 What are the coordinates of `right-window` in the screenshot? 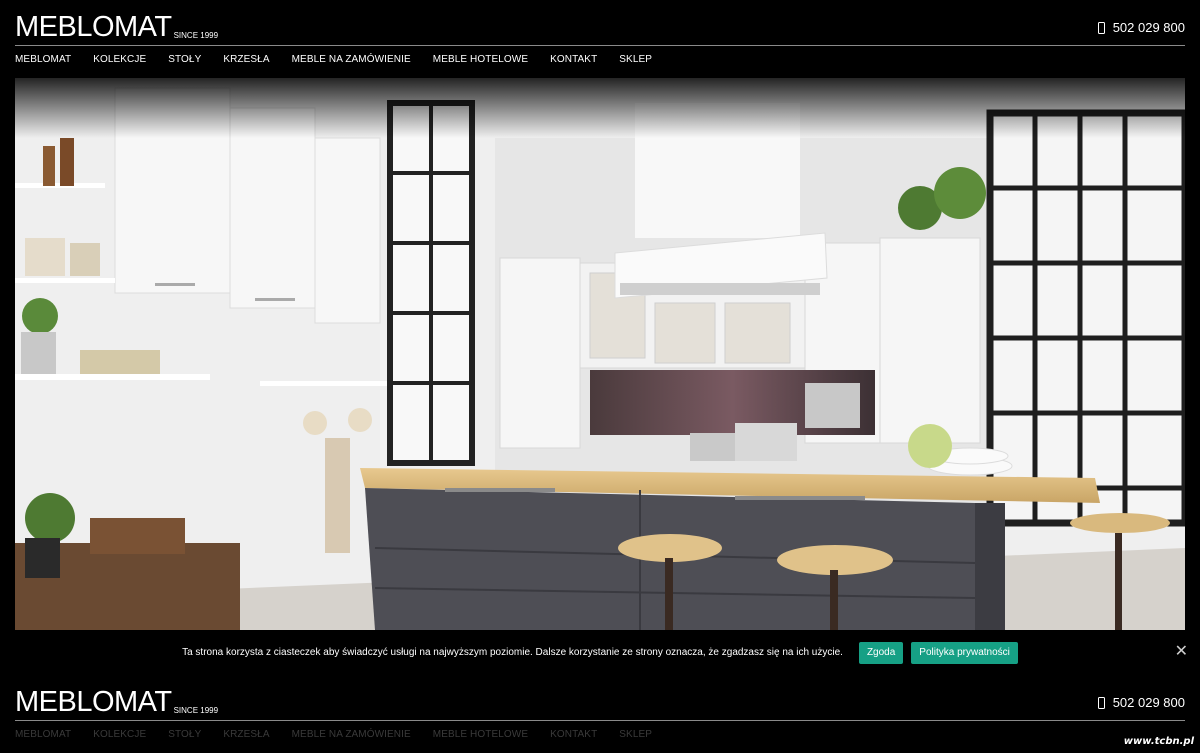 It's located at (1085, 318).